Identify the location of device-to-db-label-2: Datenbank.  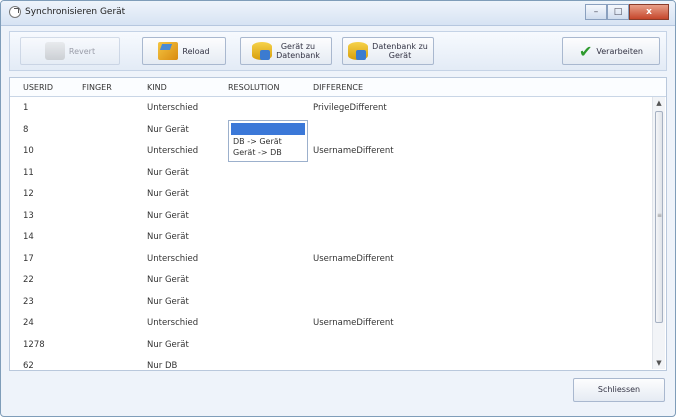
(298, 55).